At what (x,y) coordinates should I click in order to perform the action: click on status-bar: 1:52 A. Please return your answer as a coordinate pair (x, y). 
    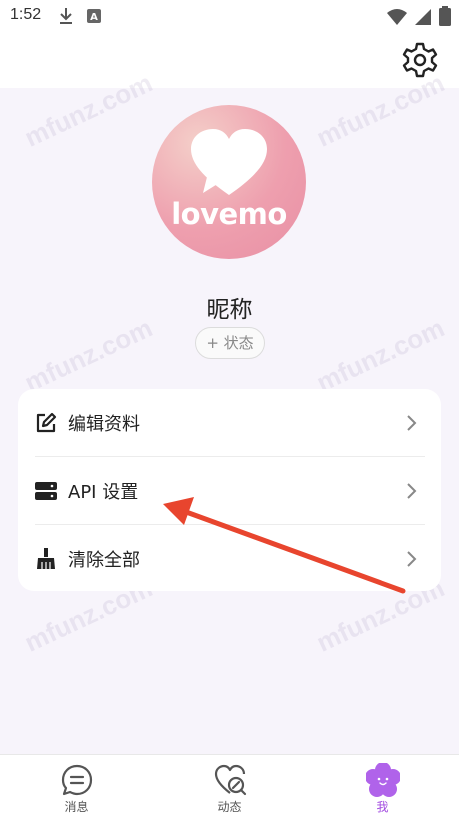
    Looking at the image, I should click on (229, 16).